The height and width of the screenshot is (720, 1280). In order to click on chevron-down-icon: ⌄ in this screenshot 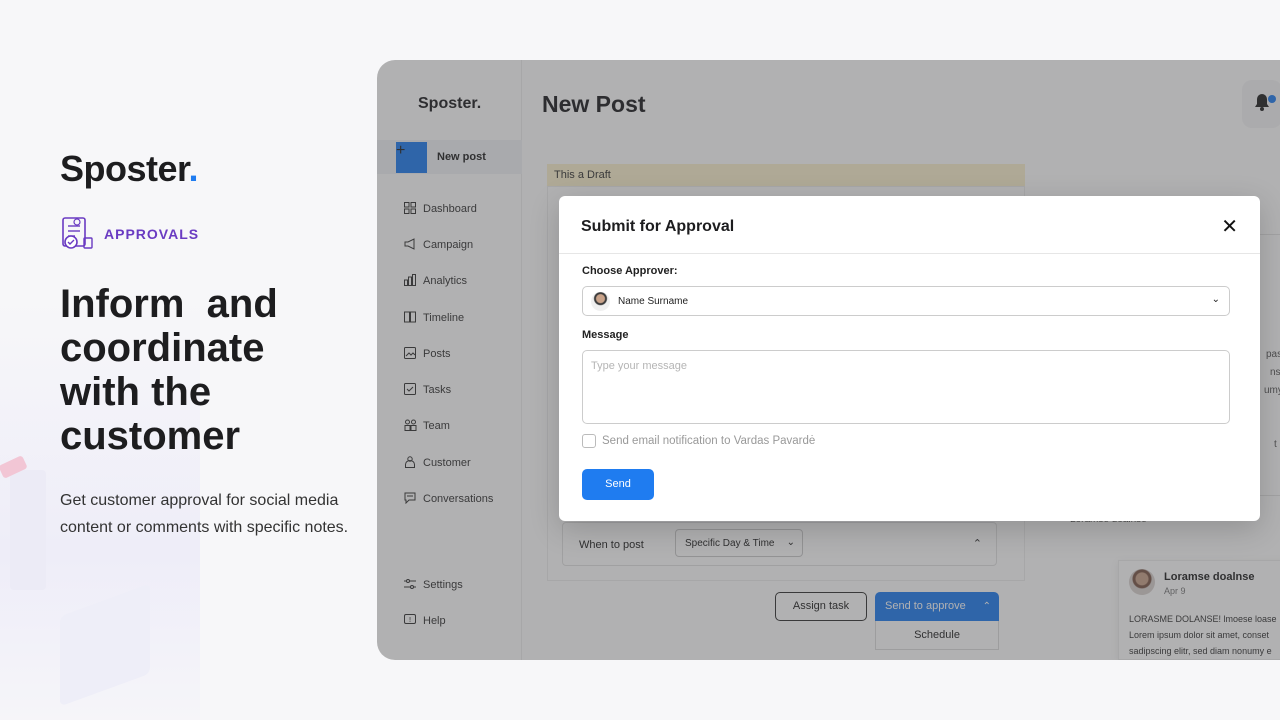, I will do `click(1215, 299)`.